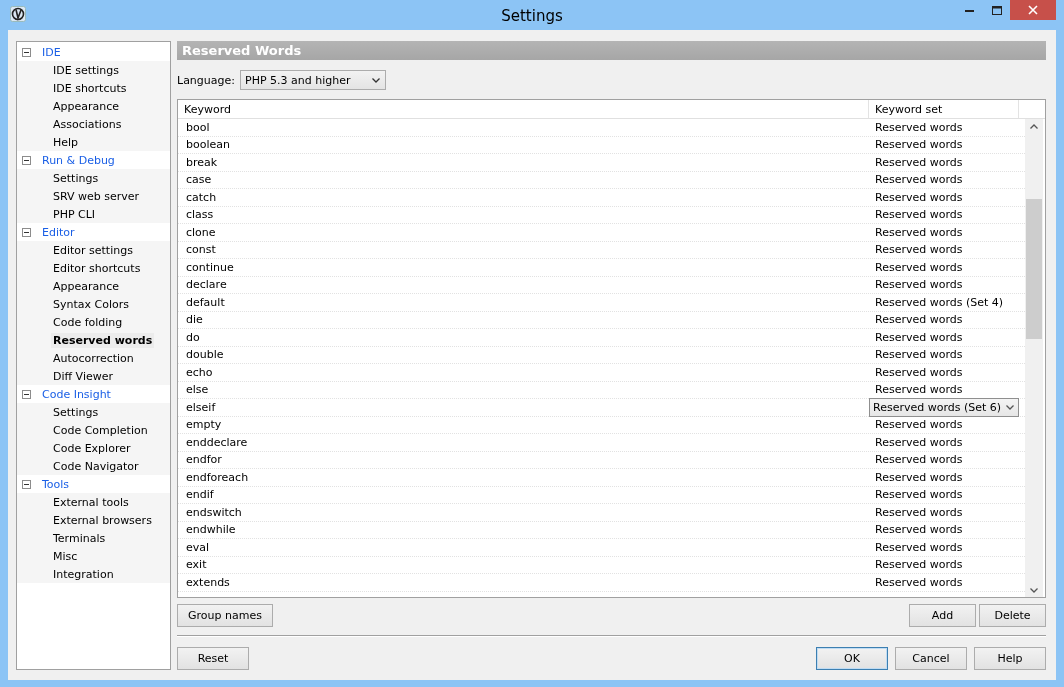  I want to click on tree-item: Syntax Colors, so click(91, 304).